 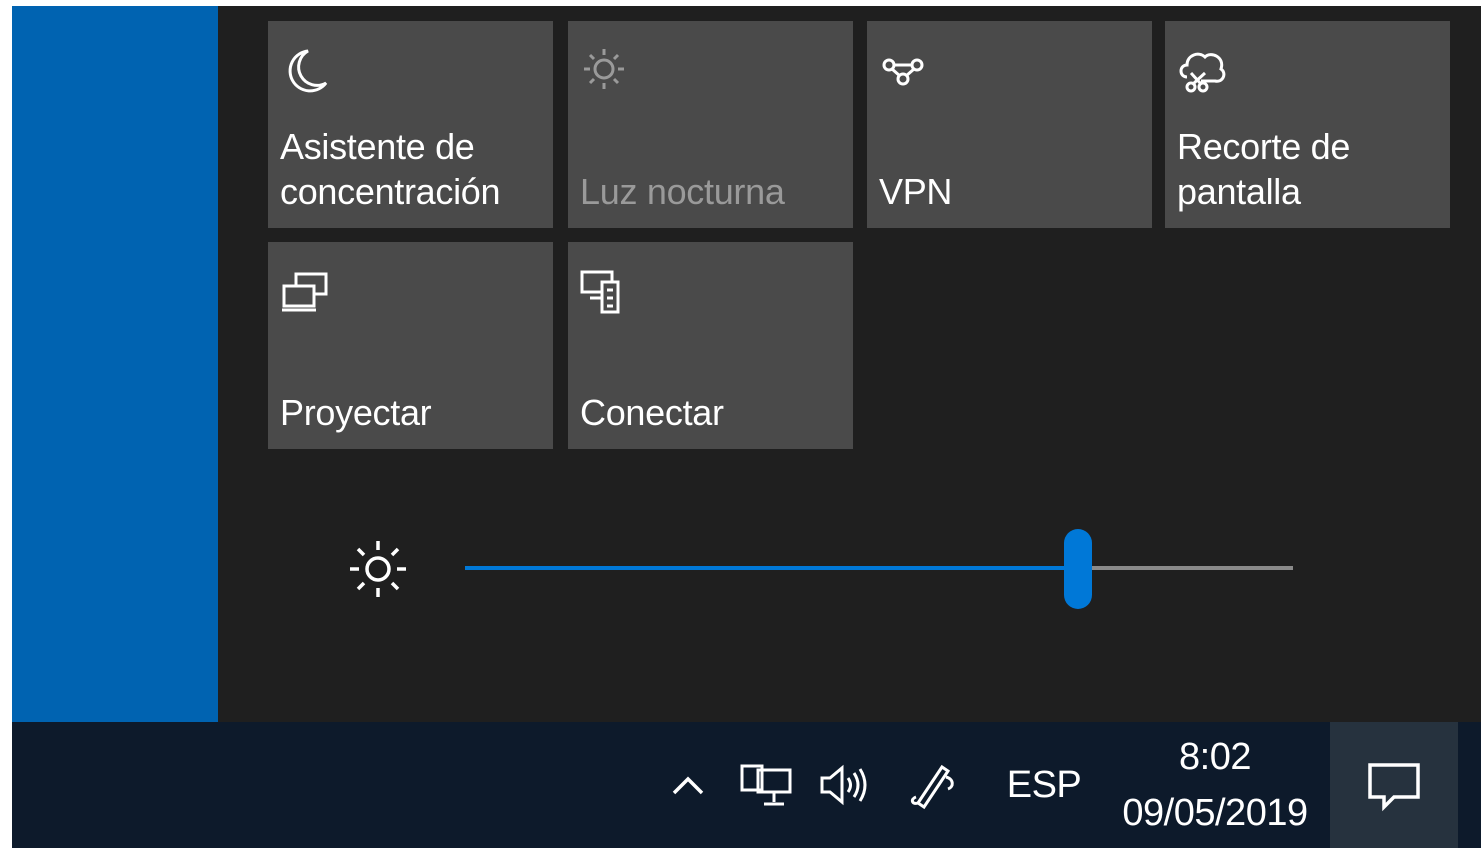 I want to click on notification-icon, so click(x=1394, y=785).